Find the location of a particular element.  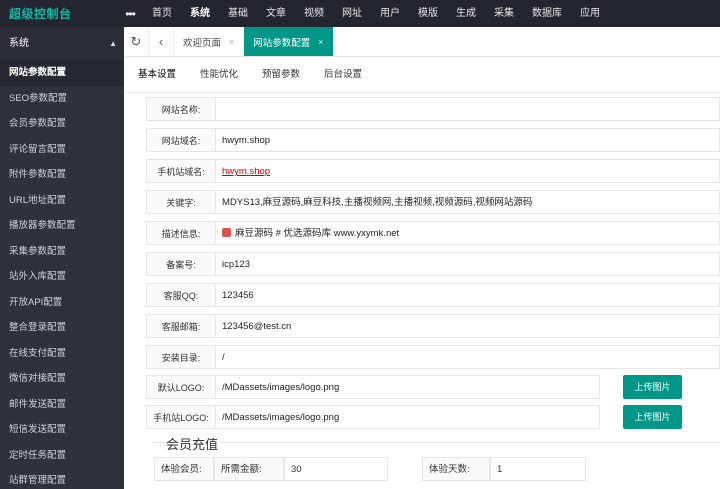

sidebar-item-seo-config: SEO参数配置 is located at coordinates (62, 99).